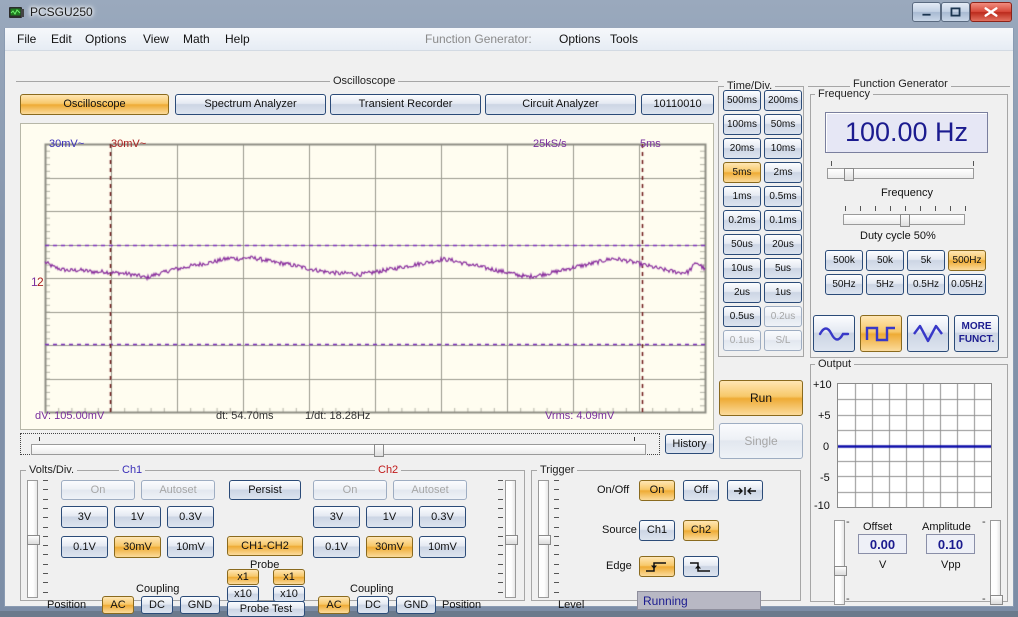 The width and height of the screenshot is (1018, 617). What do you see at coordinates (885, 260) in the screenshot?
I see `fg-range-button-50k: 50k` at bounding box center [885, 260].